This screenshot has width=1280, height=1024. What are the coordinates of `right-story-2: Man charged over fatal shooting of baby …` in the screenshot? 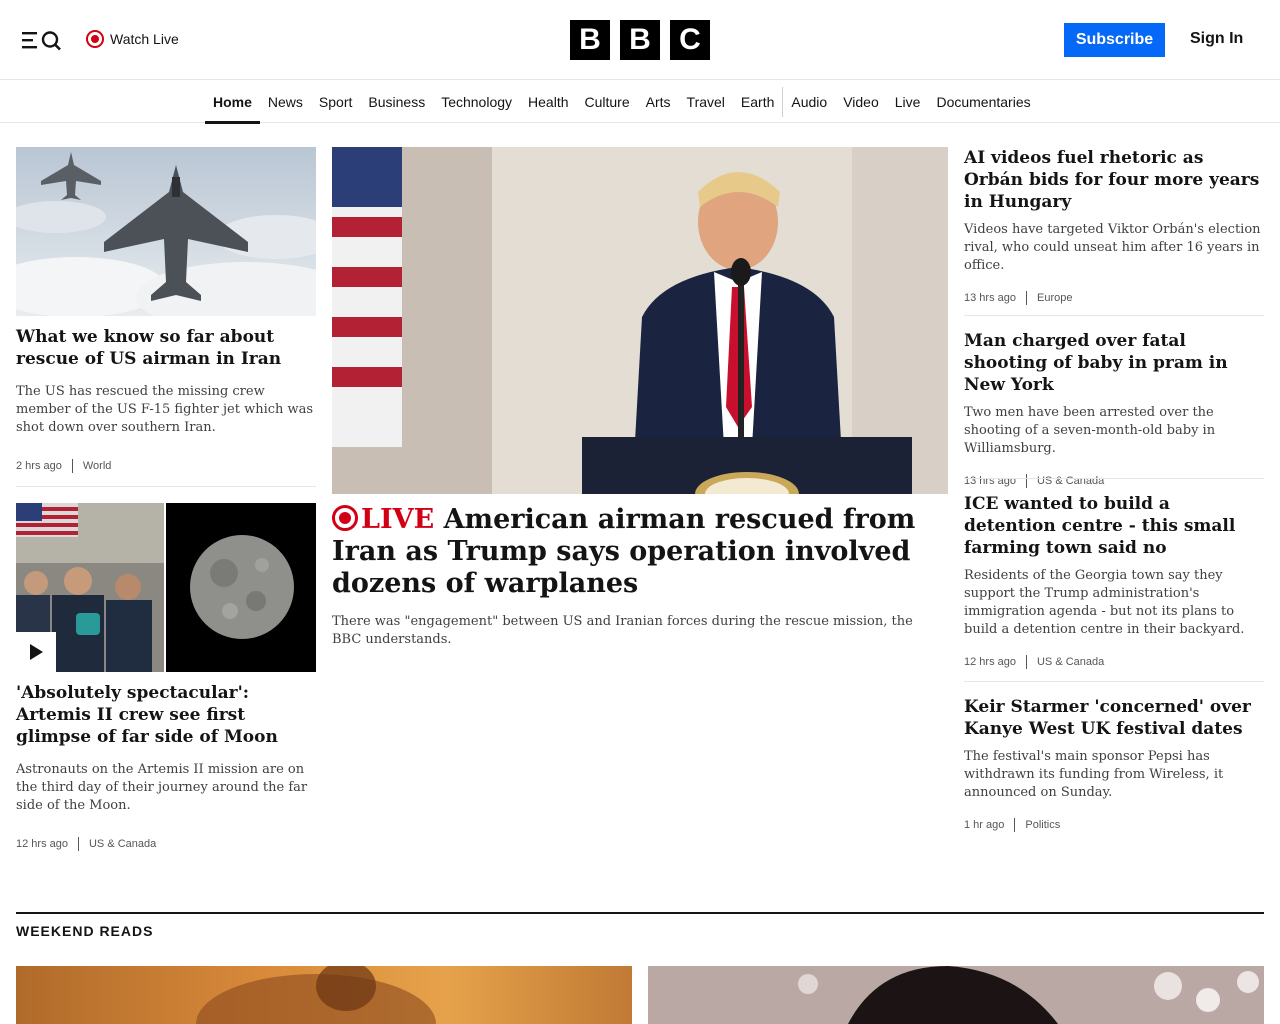 It's located at (1114, 409).